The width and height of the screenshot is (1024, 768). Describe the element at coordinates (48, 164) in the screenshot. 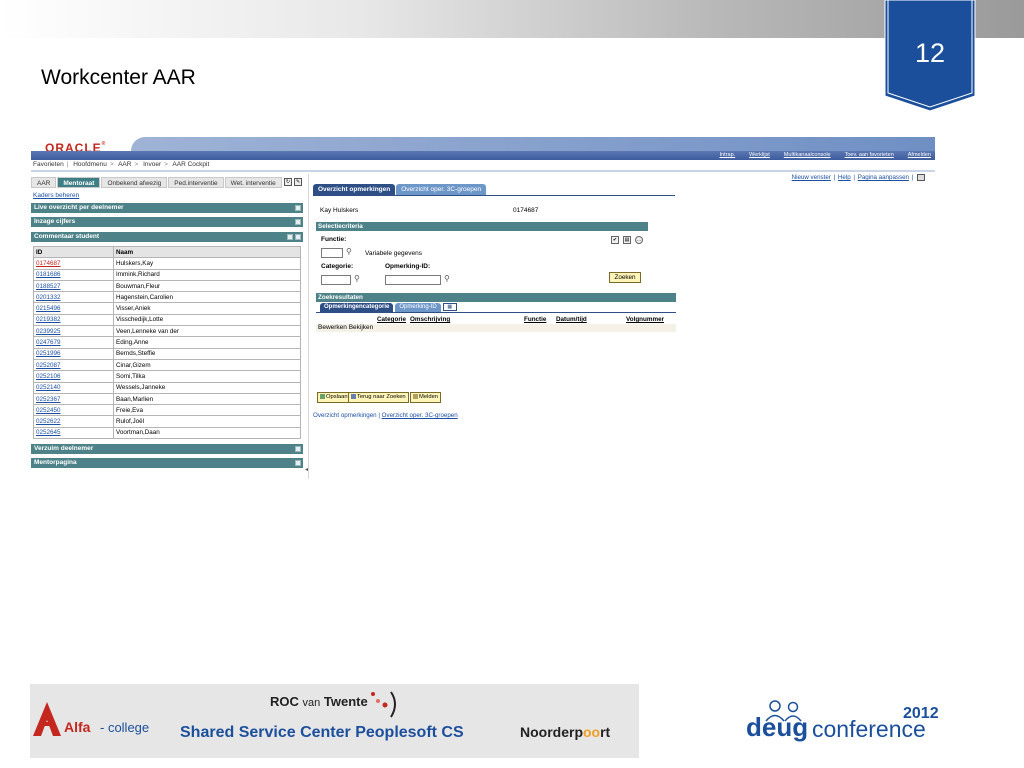

I see `breadcrumb-favorieten: Favorieten` at that location.